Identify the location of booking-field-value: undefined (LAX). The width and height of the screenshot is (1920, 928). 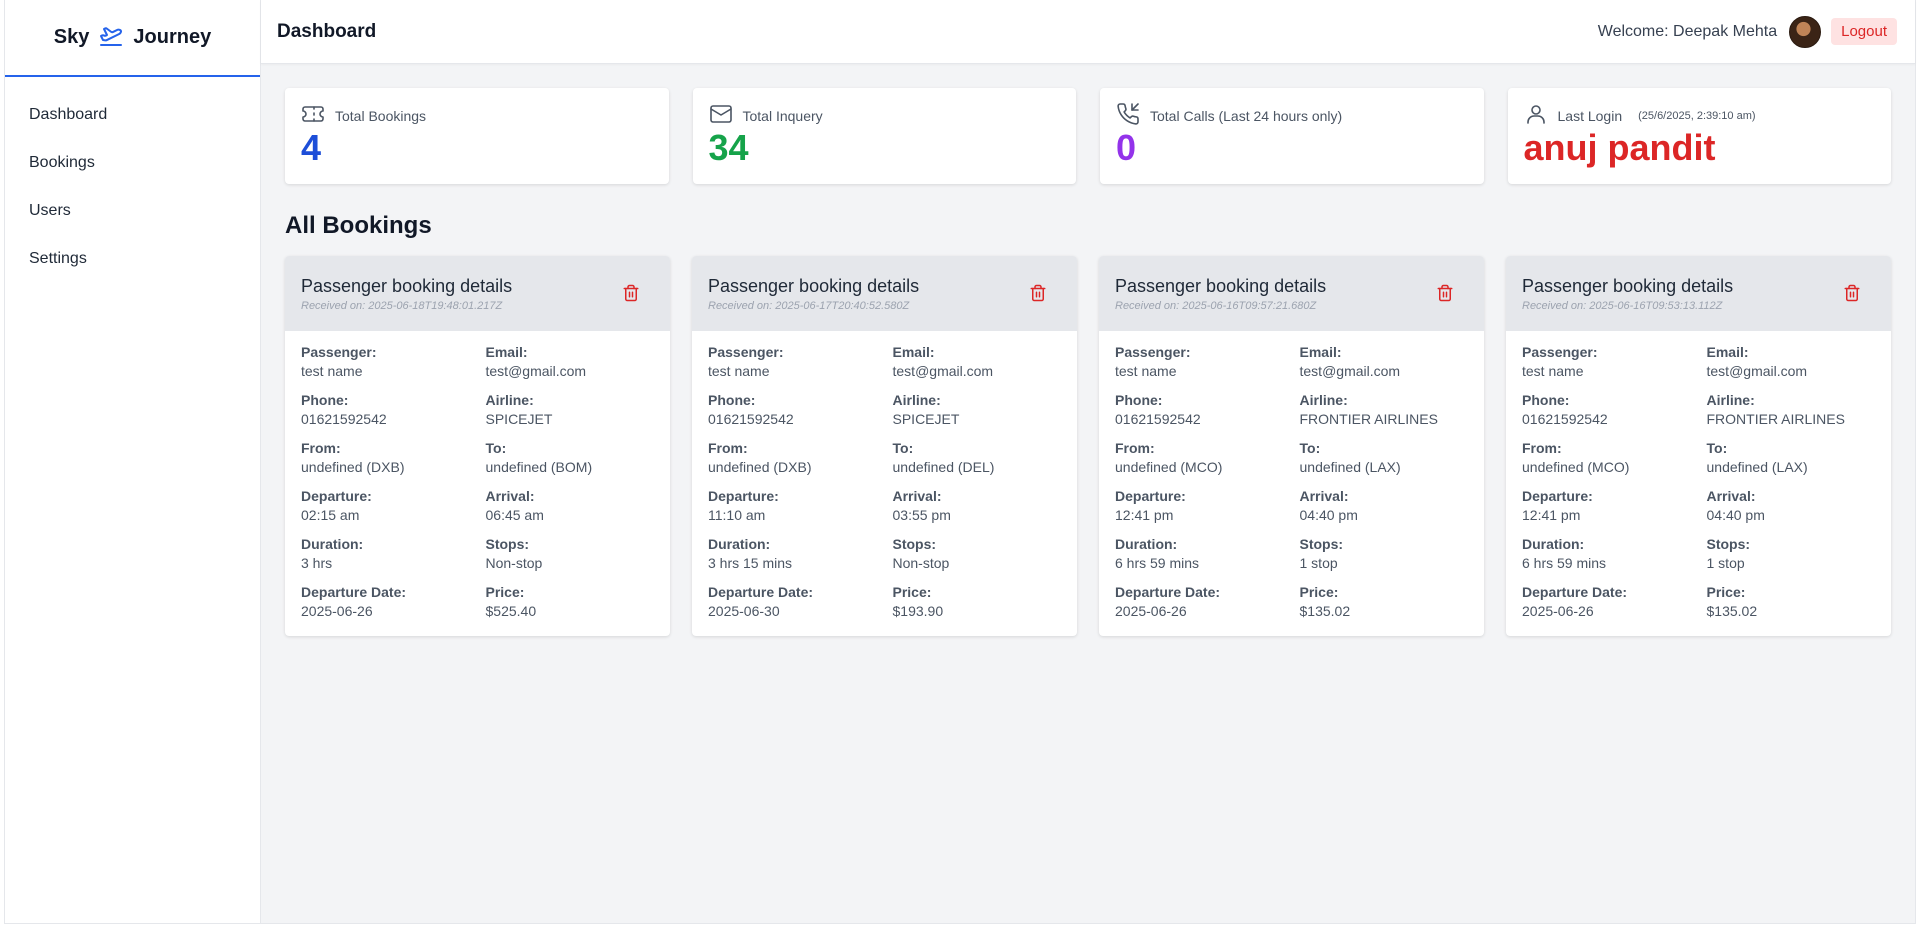
(1757, 467).